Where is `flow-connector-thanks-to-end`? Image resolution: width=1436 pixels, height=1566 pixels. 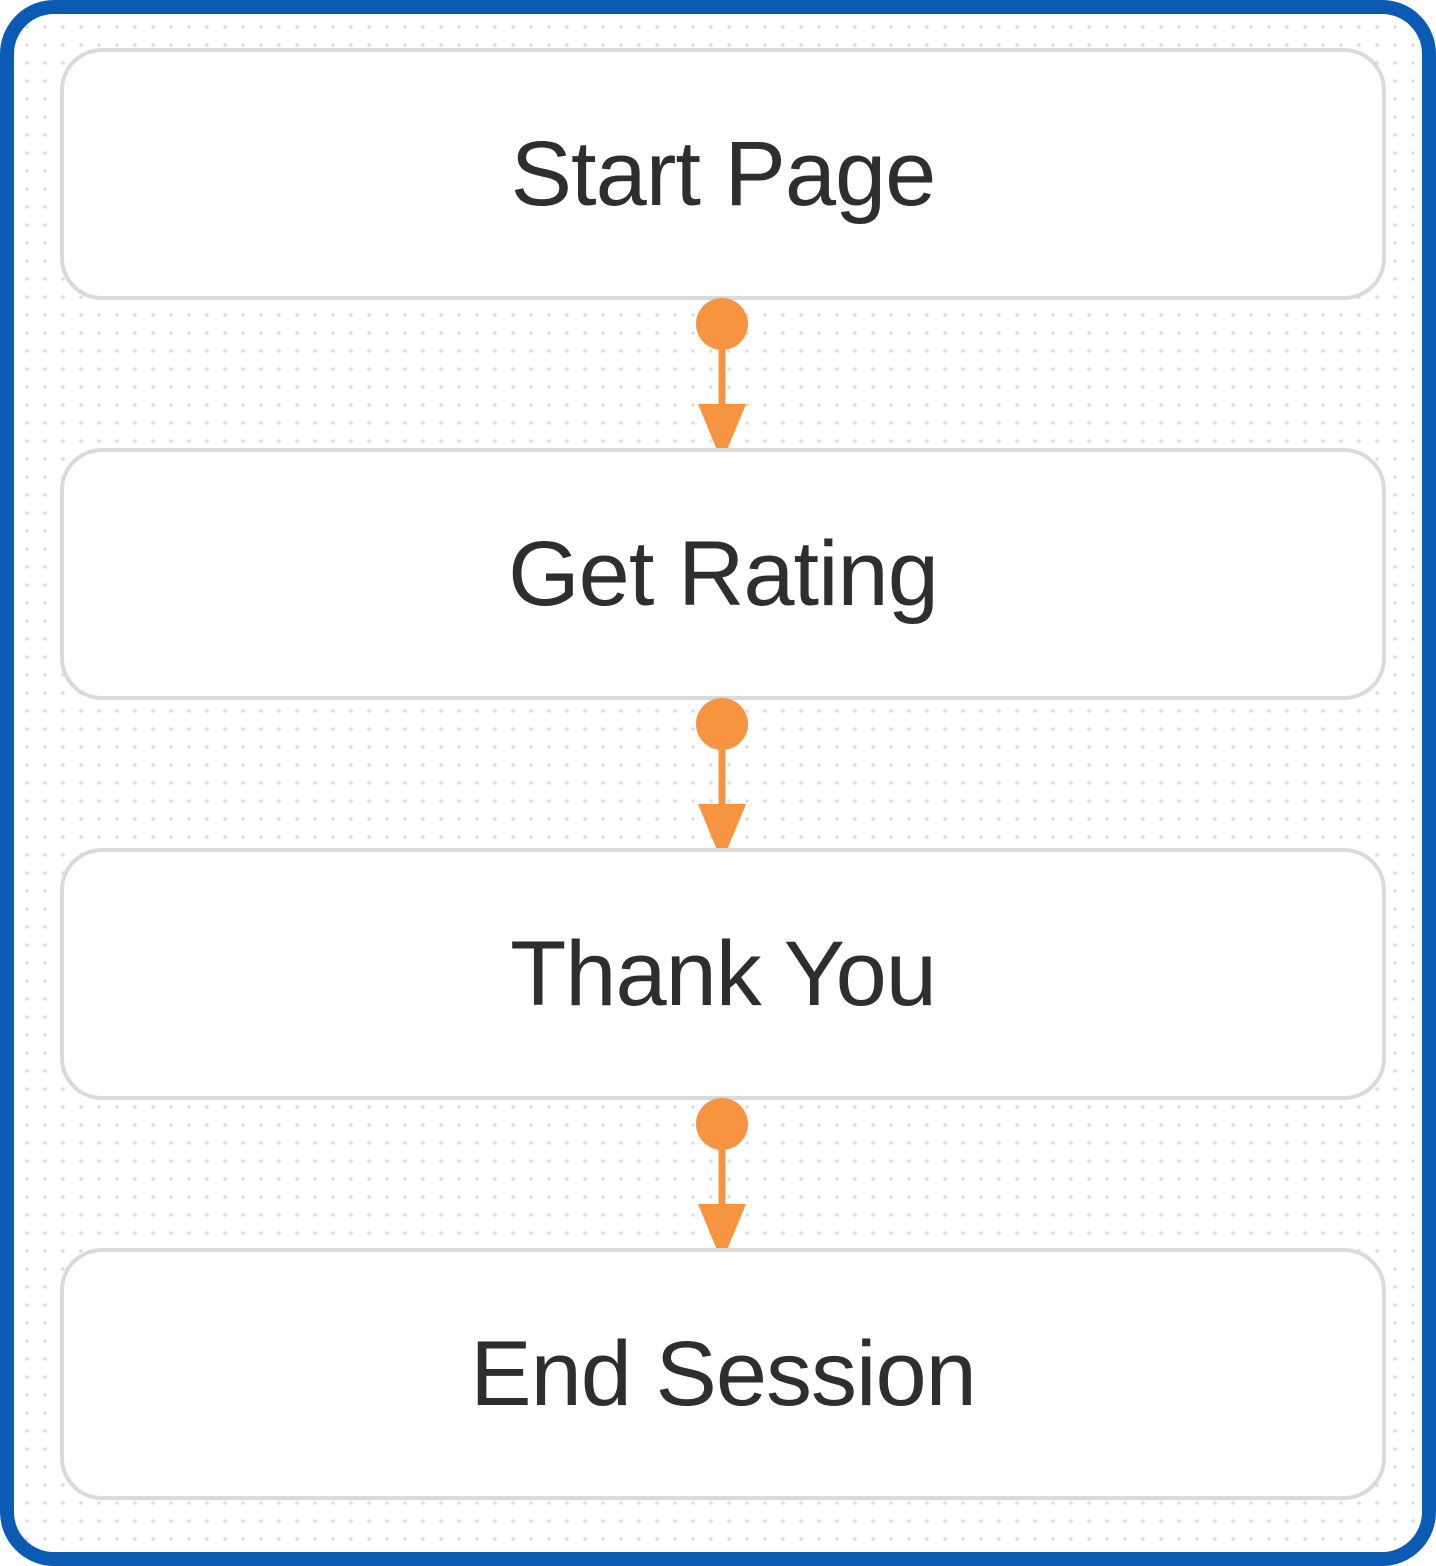 flow-connector-thanks-to-end is located at coordinates (722, 1180).